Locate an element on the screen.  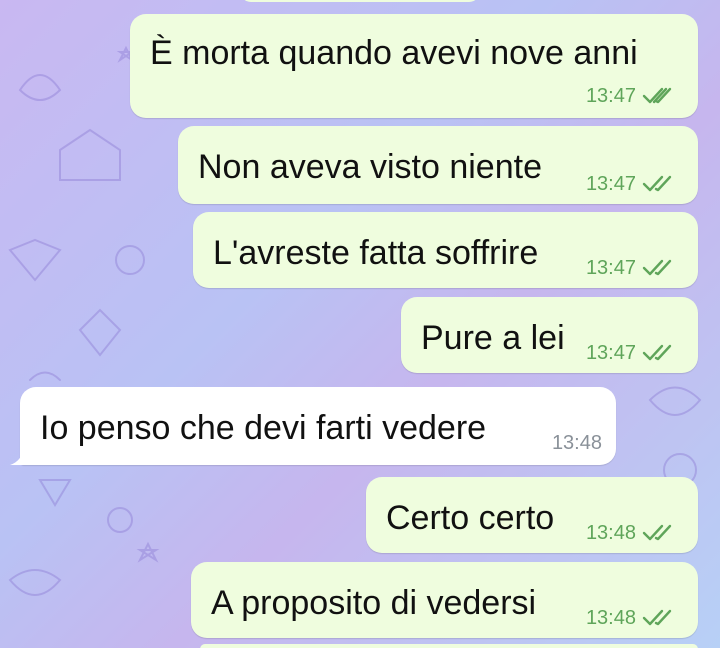
message-text: Non aveva visto niente is located at coordinates (370, 167).